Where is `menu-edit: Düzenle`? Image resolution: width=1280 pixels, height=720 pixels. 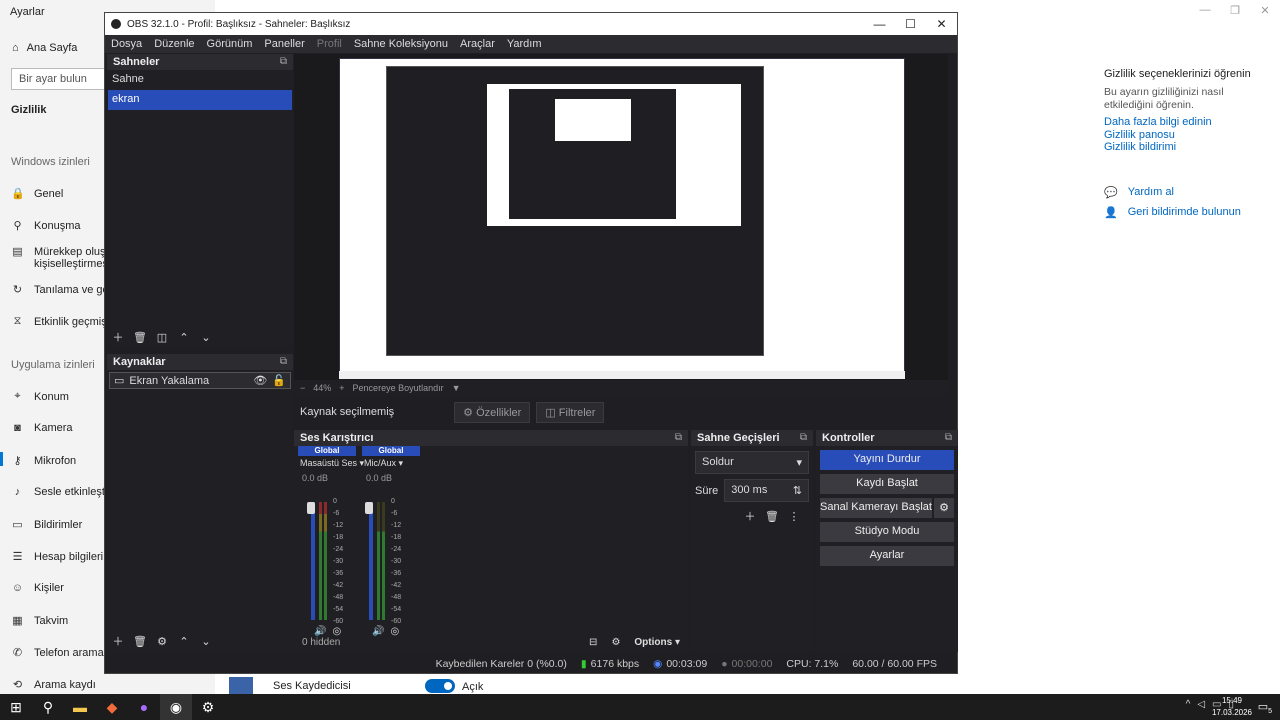
menu-edit: Düzenle is located at coordinates (174, 44).